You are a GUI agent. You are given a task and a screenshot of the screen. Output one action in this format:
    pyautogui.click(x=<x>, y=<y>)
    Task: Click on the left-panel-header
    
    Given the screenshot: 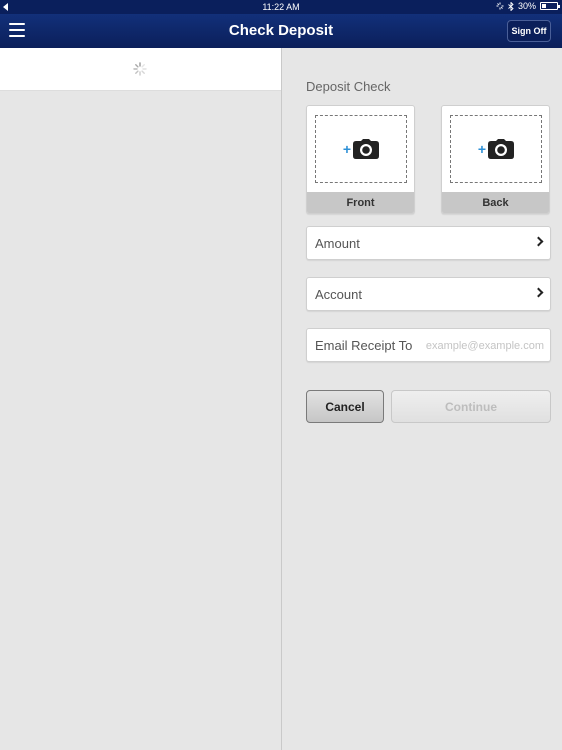 What is the action you would take?
    pyautogui.click(x=140, y=69)
    